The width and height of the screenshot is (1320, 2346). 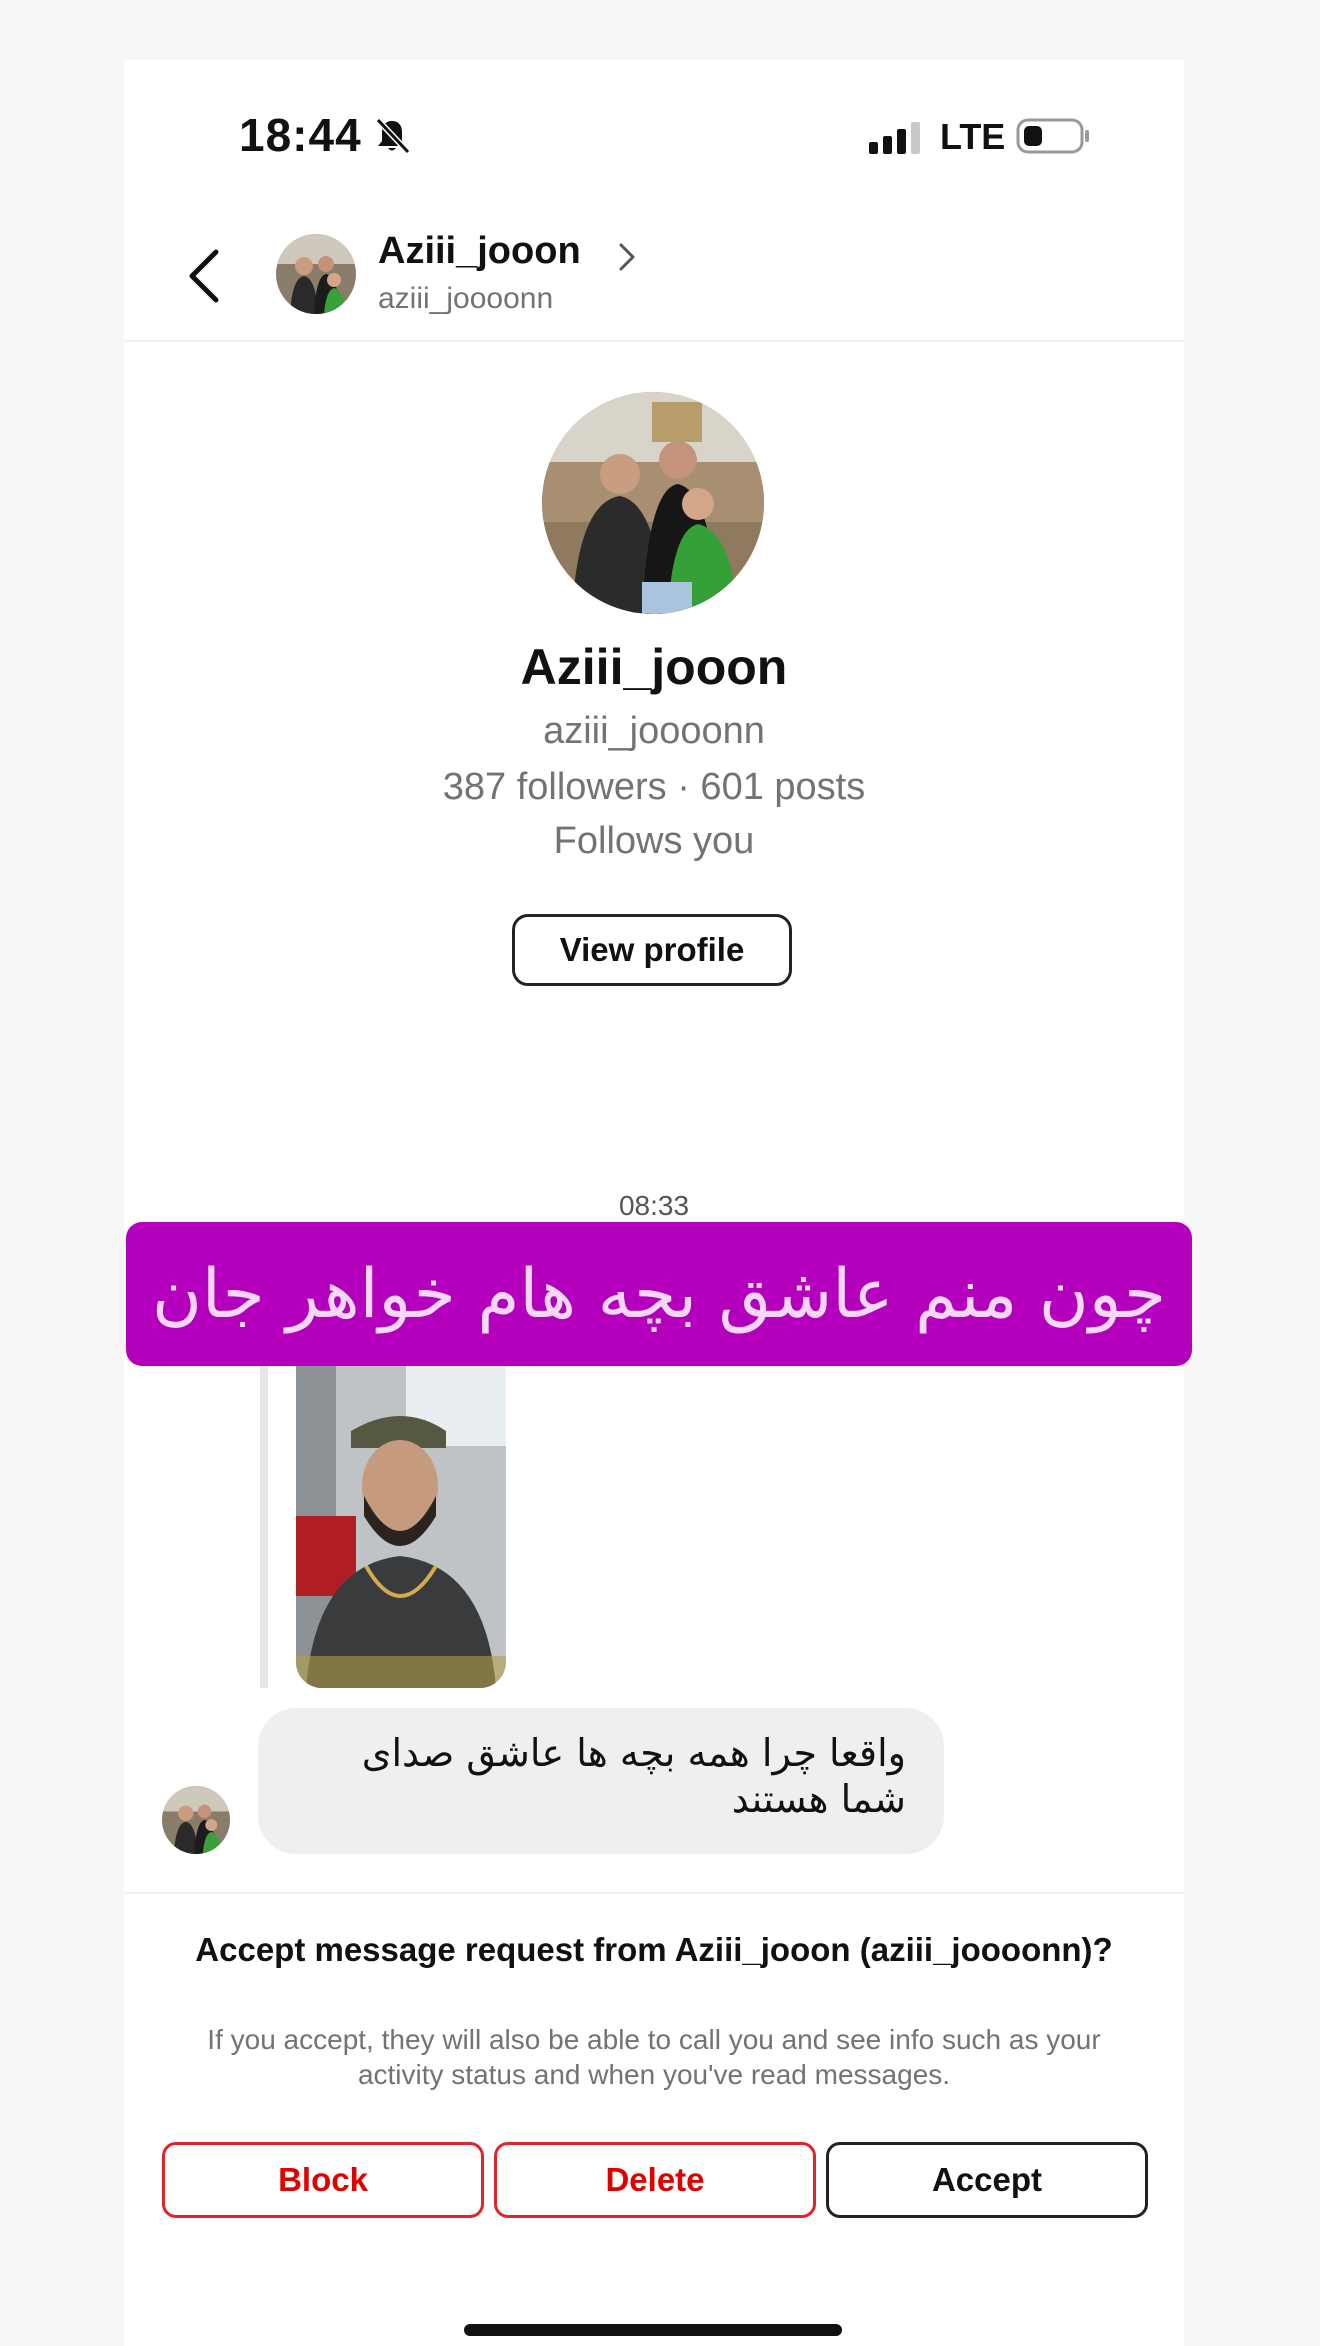 What do you see at coordinates (654, 341) in the screenshot?
I see `header-divider` at bounding box center [654, 341].